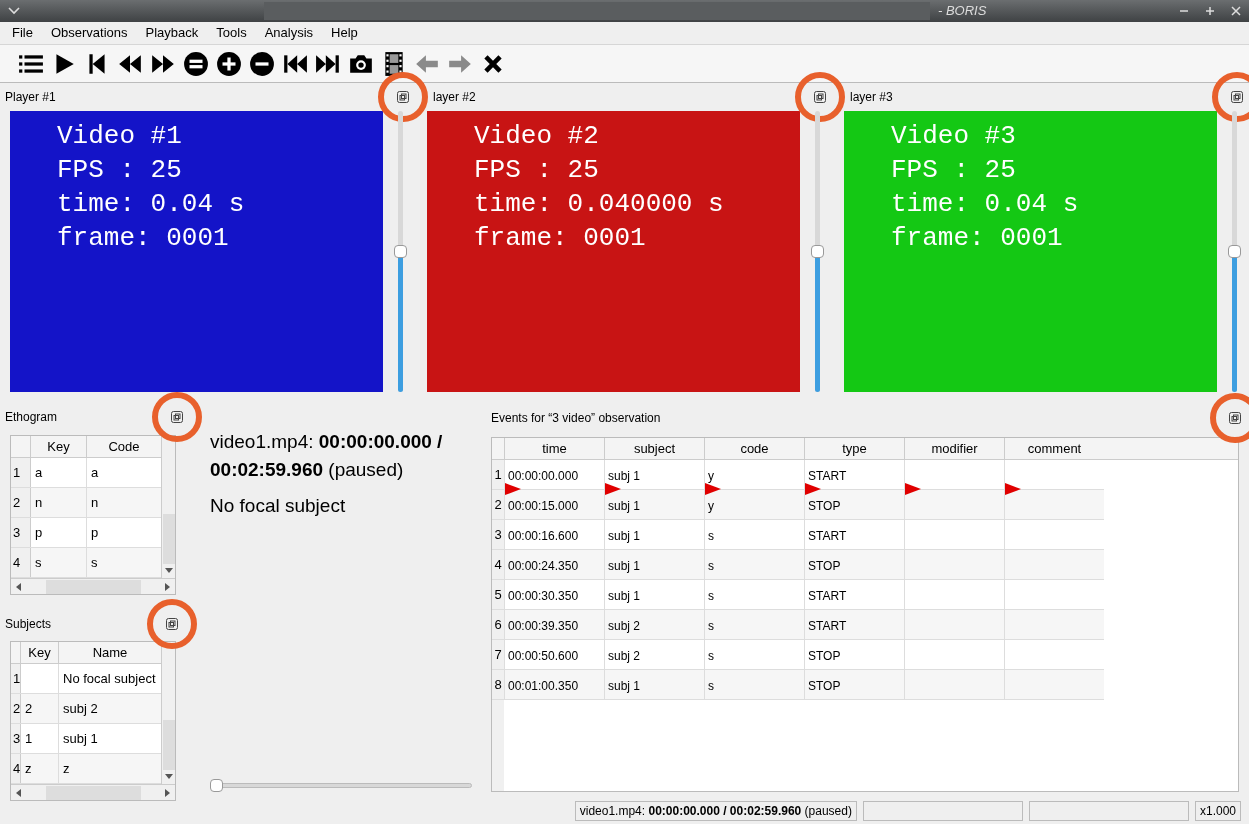 This screenshot has height=824, width=1249. I want to click on table-cell-text: y, so click(711, 476).